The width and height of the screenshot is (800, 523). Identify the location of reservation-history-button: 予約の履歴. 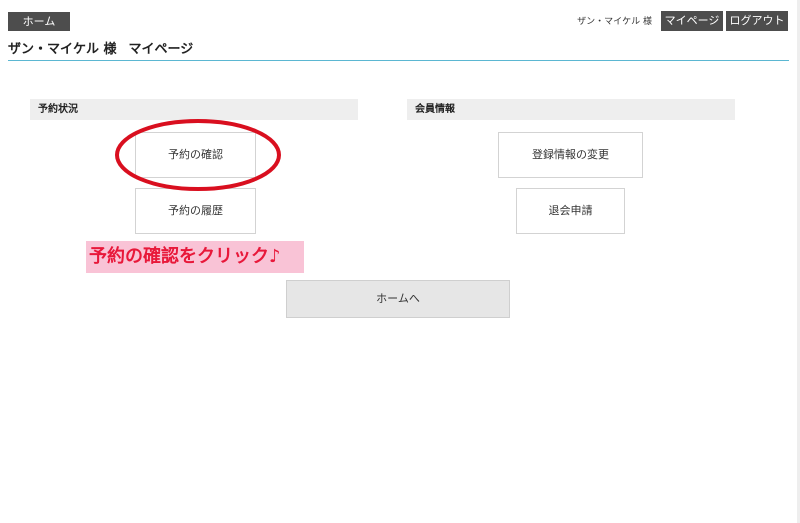
(195, 211).